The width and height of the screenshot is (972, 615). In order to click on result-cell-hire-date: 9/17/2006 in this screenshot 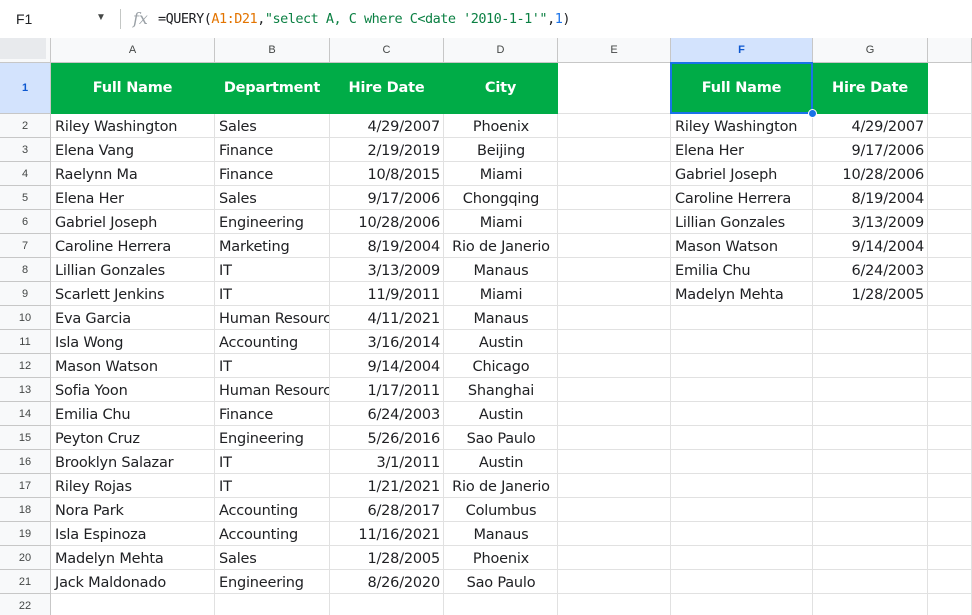, I will do `click(870, 150)`.